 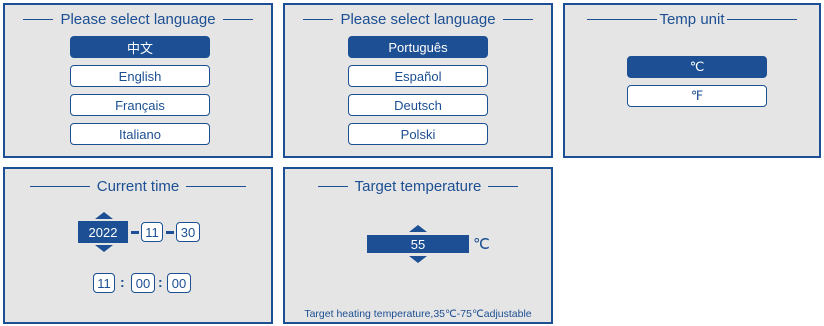 I want to click on language-option-spanish: Español, so click(x=418, y=76).